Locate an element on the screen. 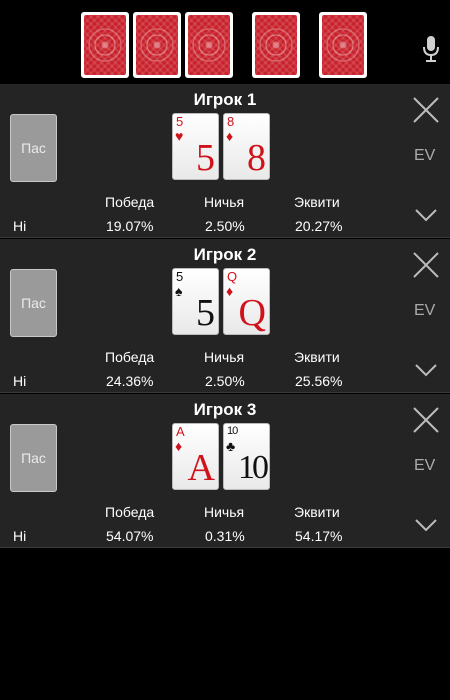 This screenshot has height=700, width=450. hole-card-2: Q ♦ Q is located at coordinates (246, 301).